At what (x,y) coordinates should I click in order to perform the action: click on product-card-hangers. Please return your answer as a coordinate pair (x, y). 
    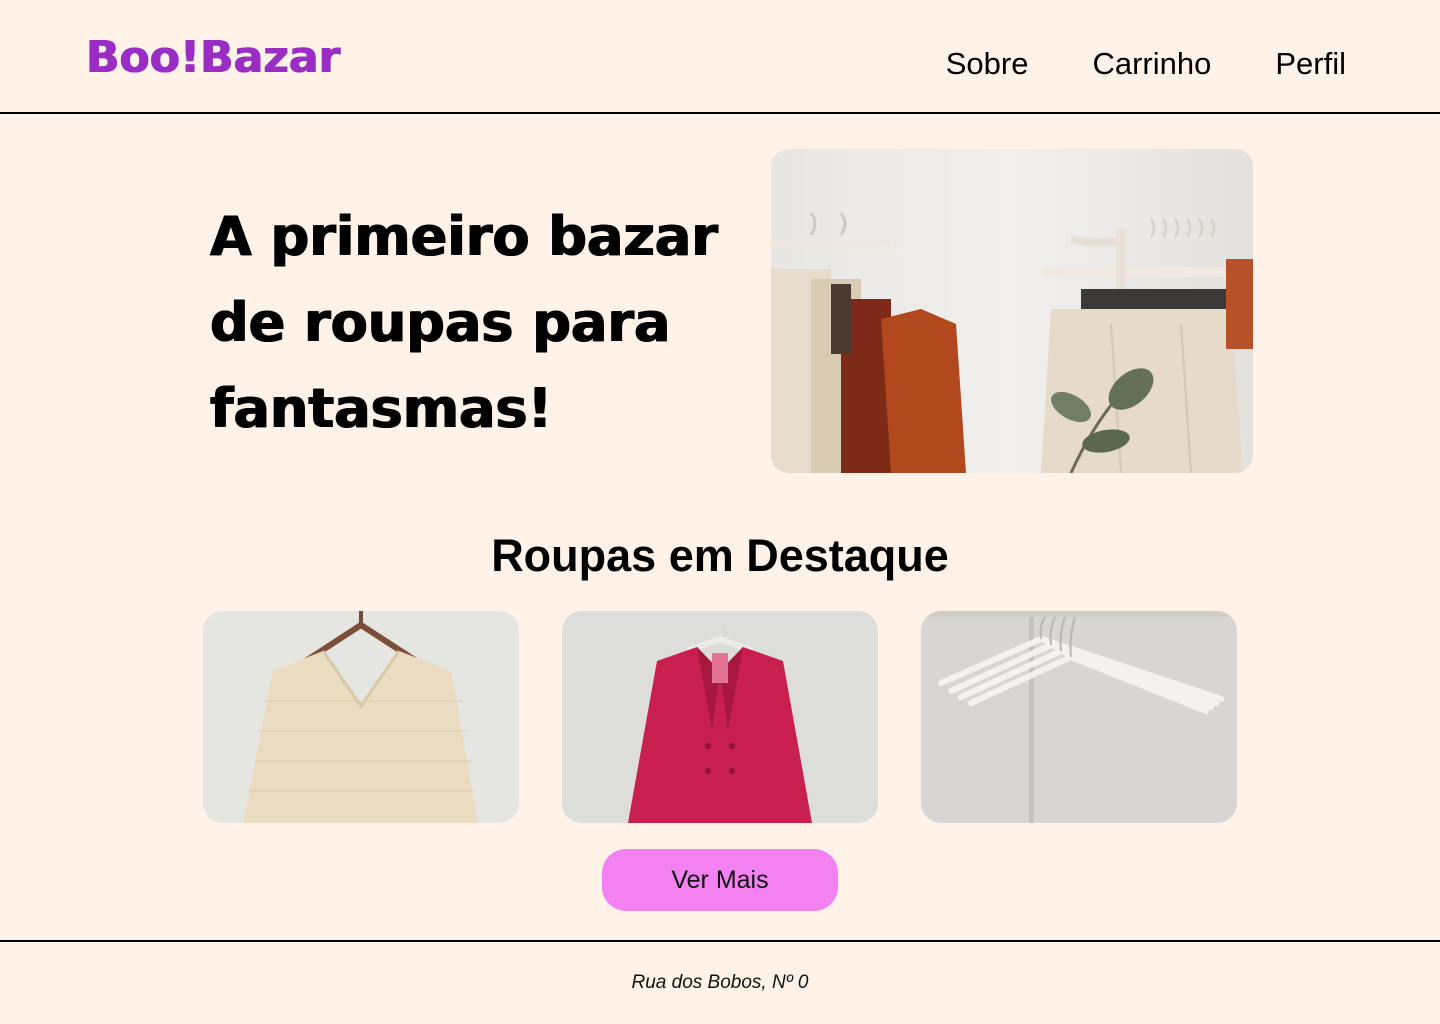
    Looking at the image, I should click on (1079, 717).